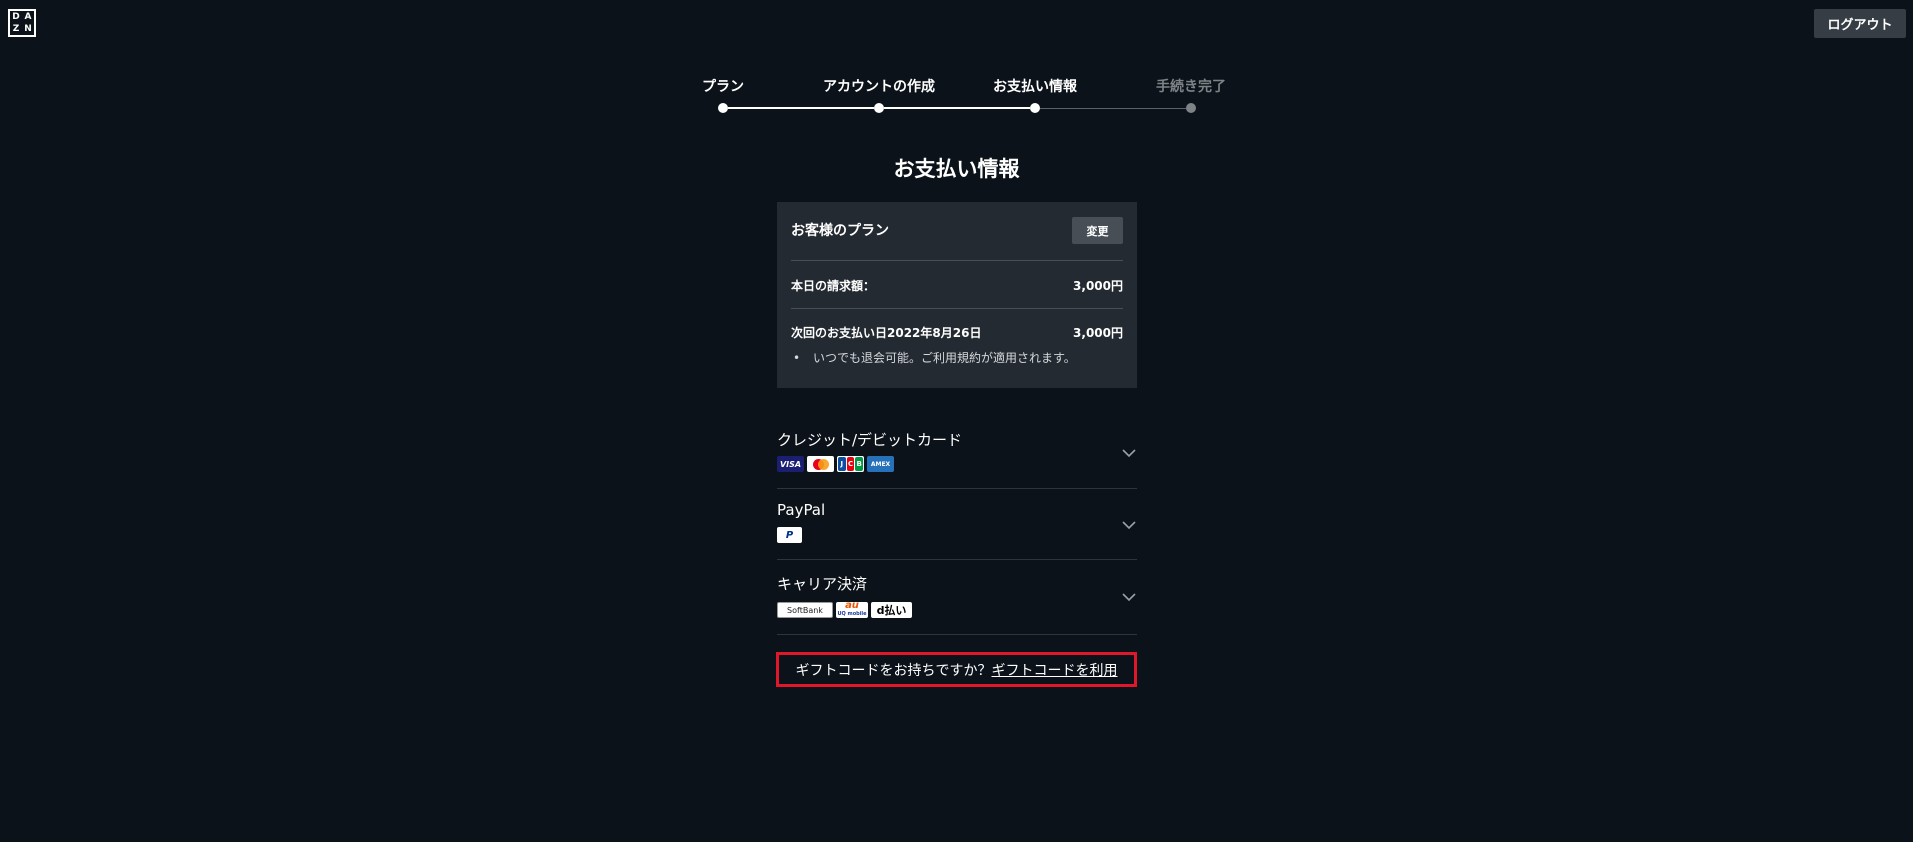 Image resolution: width=1913 pixels, height=842 pixels. I want to click on next-payment-amount: 3,000円, so click(1098, 333).